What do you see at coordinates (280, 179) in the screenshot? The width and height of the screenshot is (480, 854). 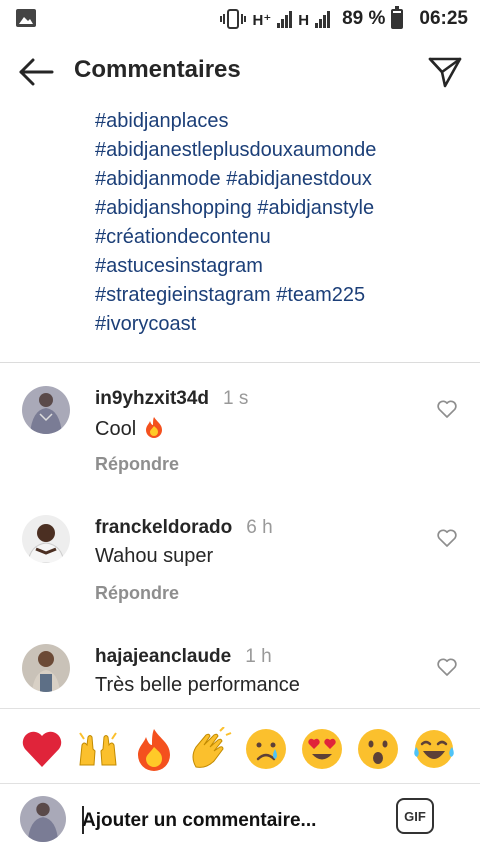 I see `hashtag-line: #abidjanmode #abidjanestdoux` at bounding box center [280, 179].